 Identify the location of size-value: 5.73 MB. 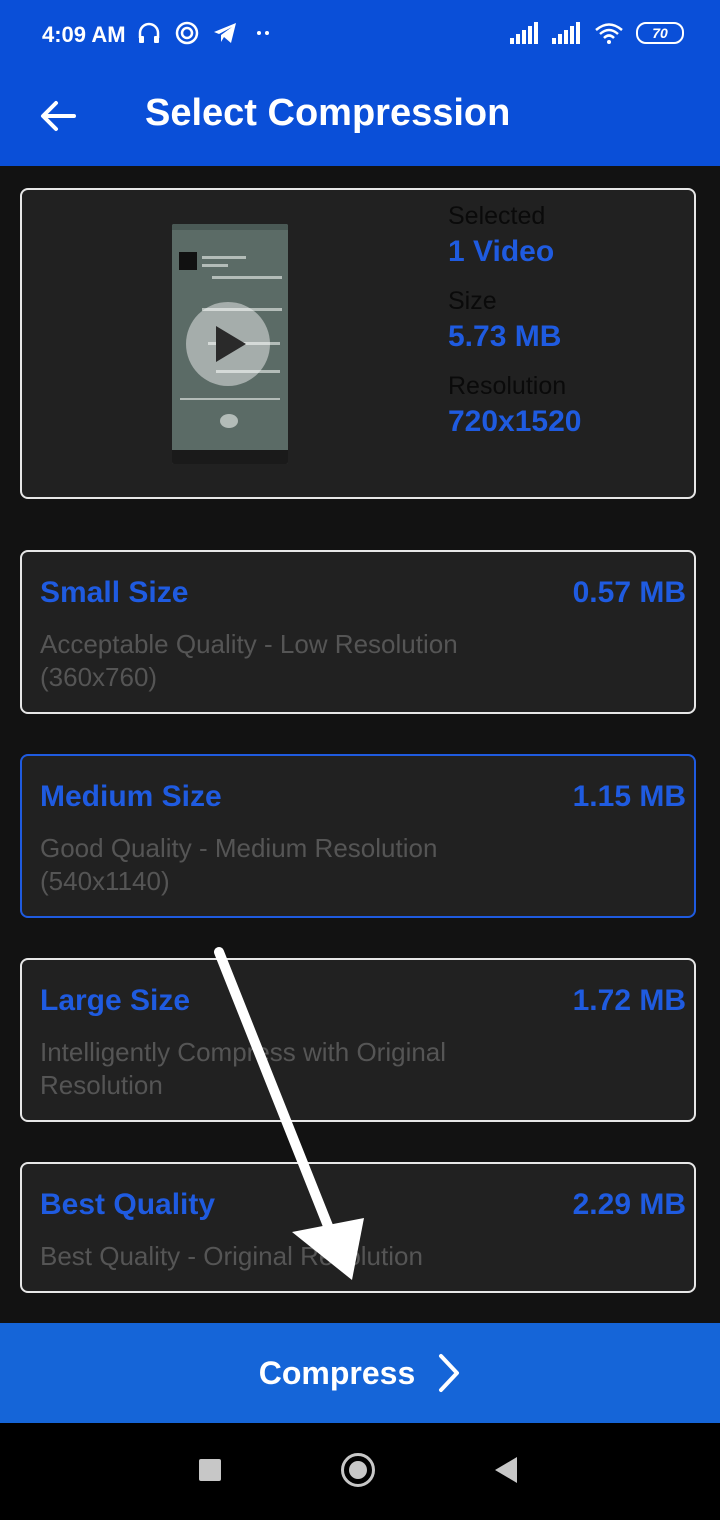
(505, 336).